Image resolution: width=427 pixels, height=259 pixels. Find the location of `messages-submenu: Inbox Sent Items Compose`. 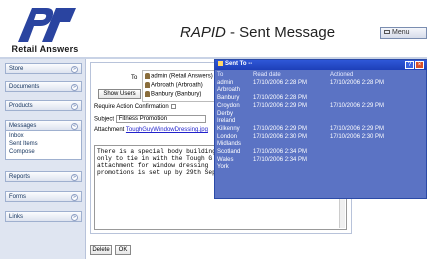

messages-submenu: Inbox Sent Items Compose is located at coordinates (43, 145).